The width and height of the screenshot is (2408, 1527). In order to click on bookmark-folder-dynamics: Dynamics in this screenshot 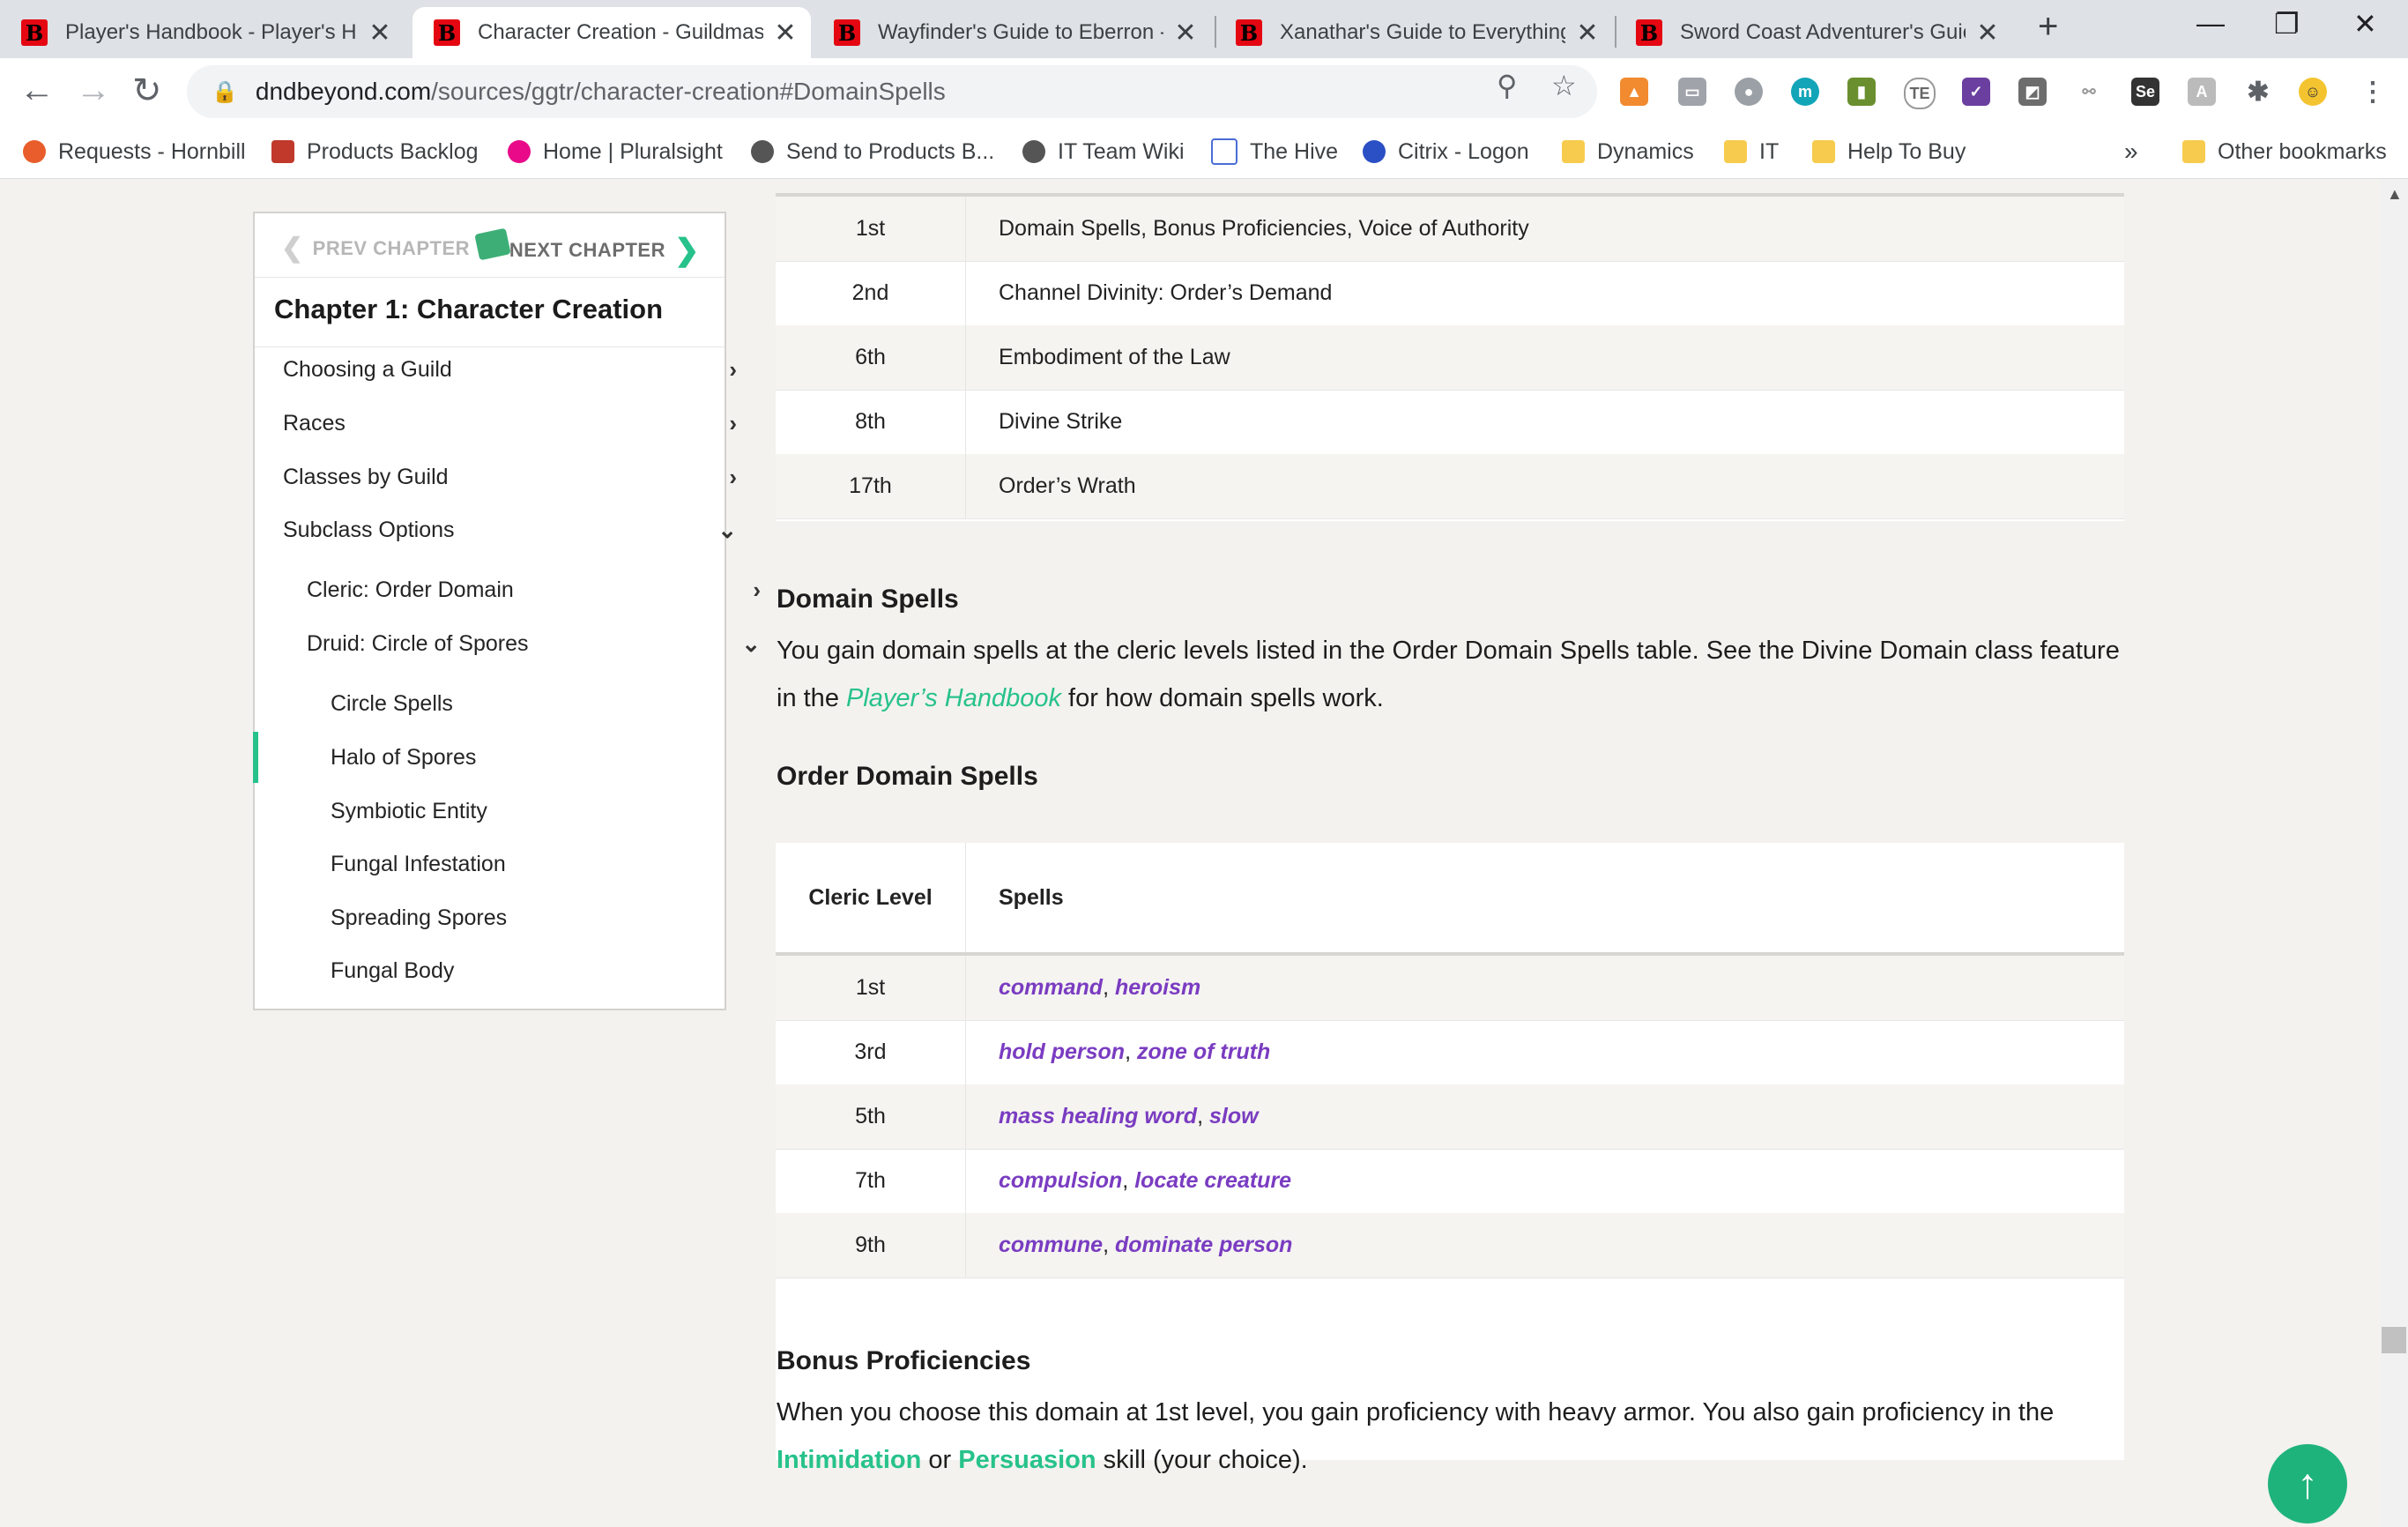, I will do `click(1628, 151)`.